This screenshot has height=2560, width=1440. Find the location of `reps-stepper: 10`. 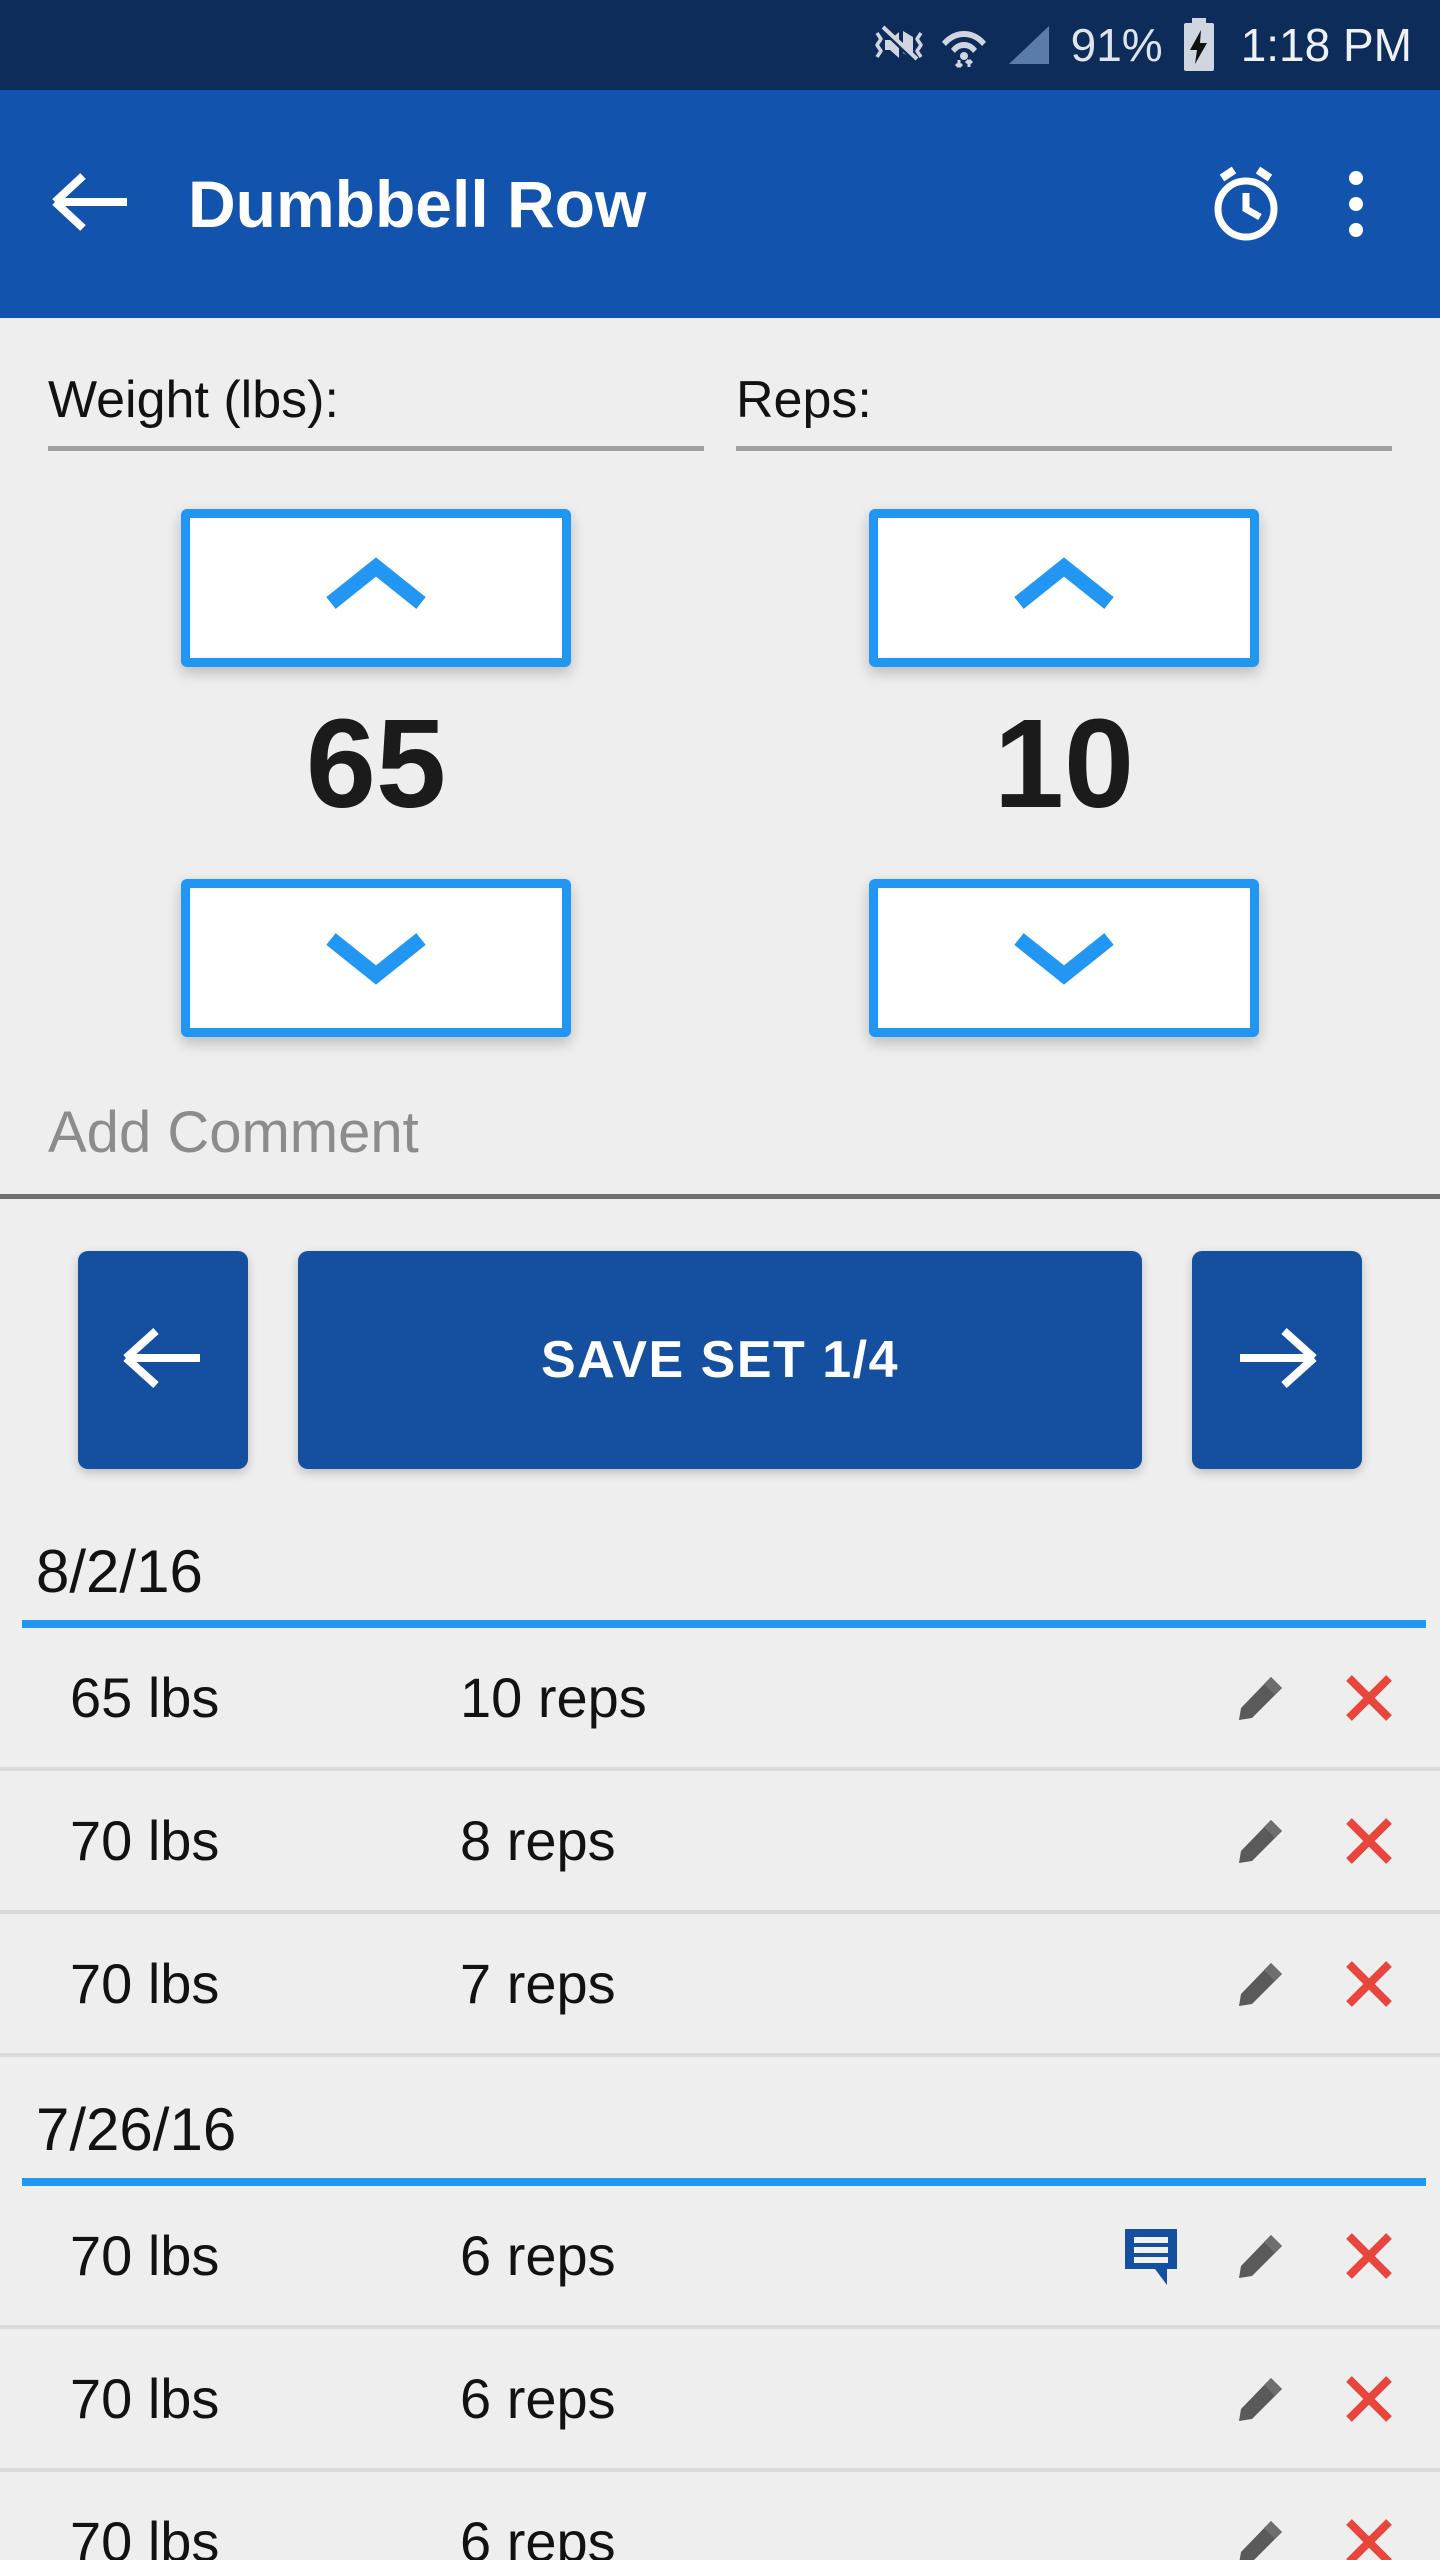

reps-stepper: 10 is located at coordinates (1064, 744).